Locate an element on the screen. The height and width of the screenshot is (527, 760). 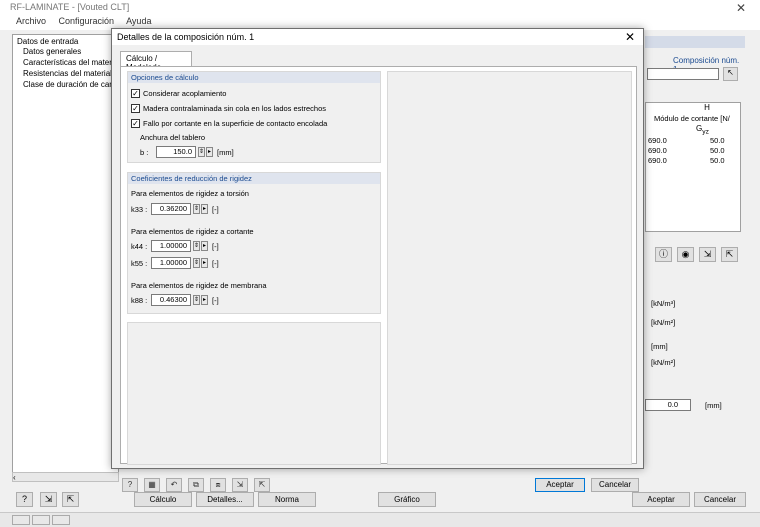
col-header: Módulo de cortante [N/ is located at coordinates (692, 118).